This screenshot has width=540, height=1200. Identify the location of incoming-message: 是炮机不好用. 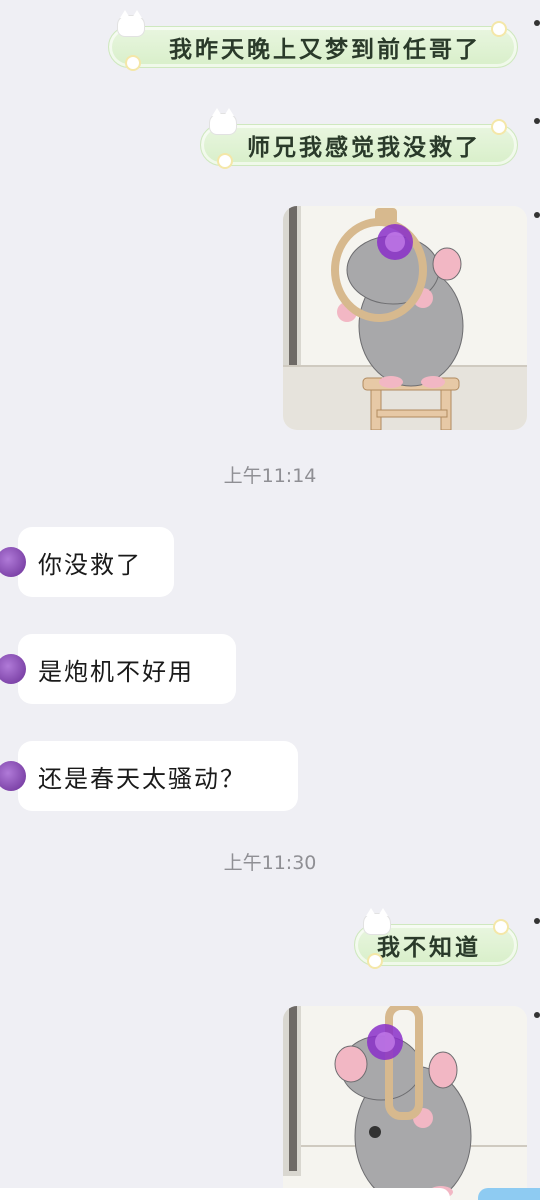
(118, 669).